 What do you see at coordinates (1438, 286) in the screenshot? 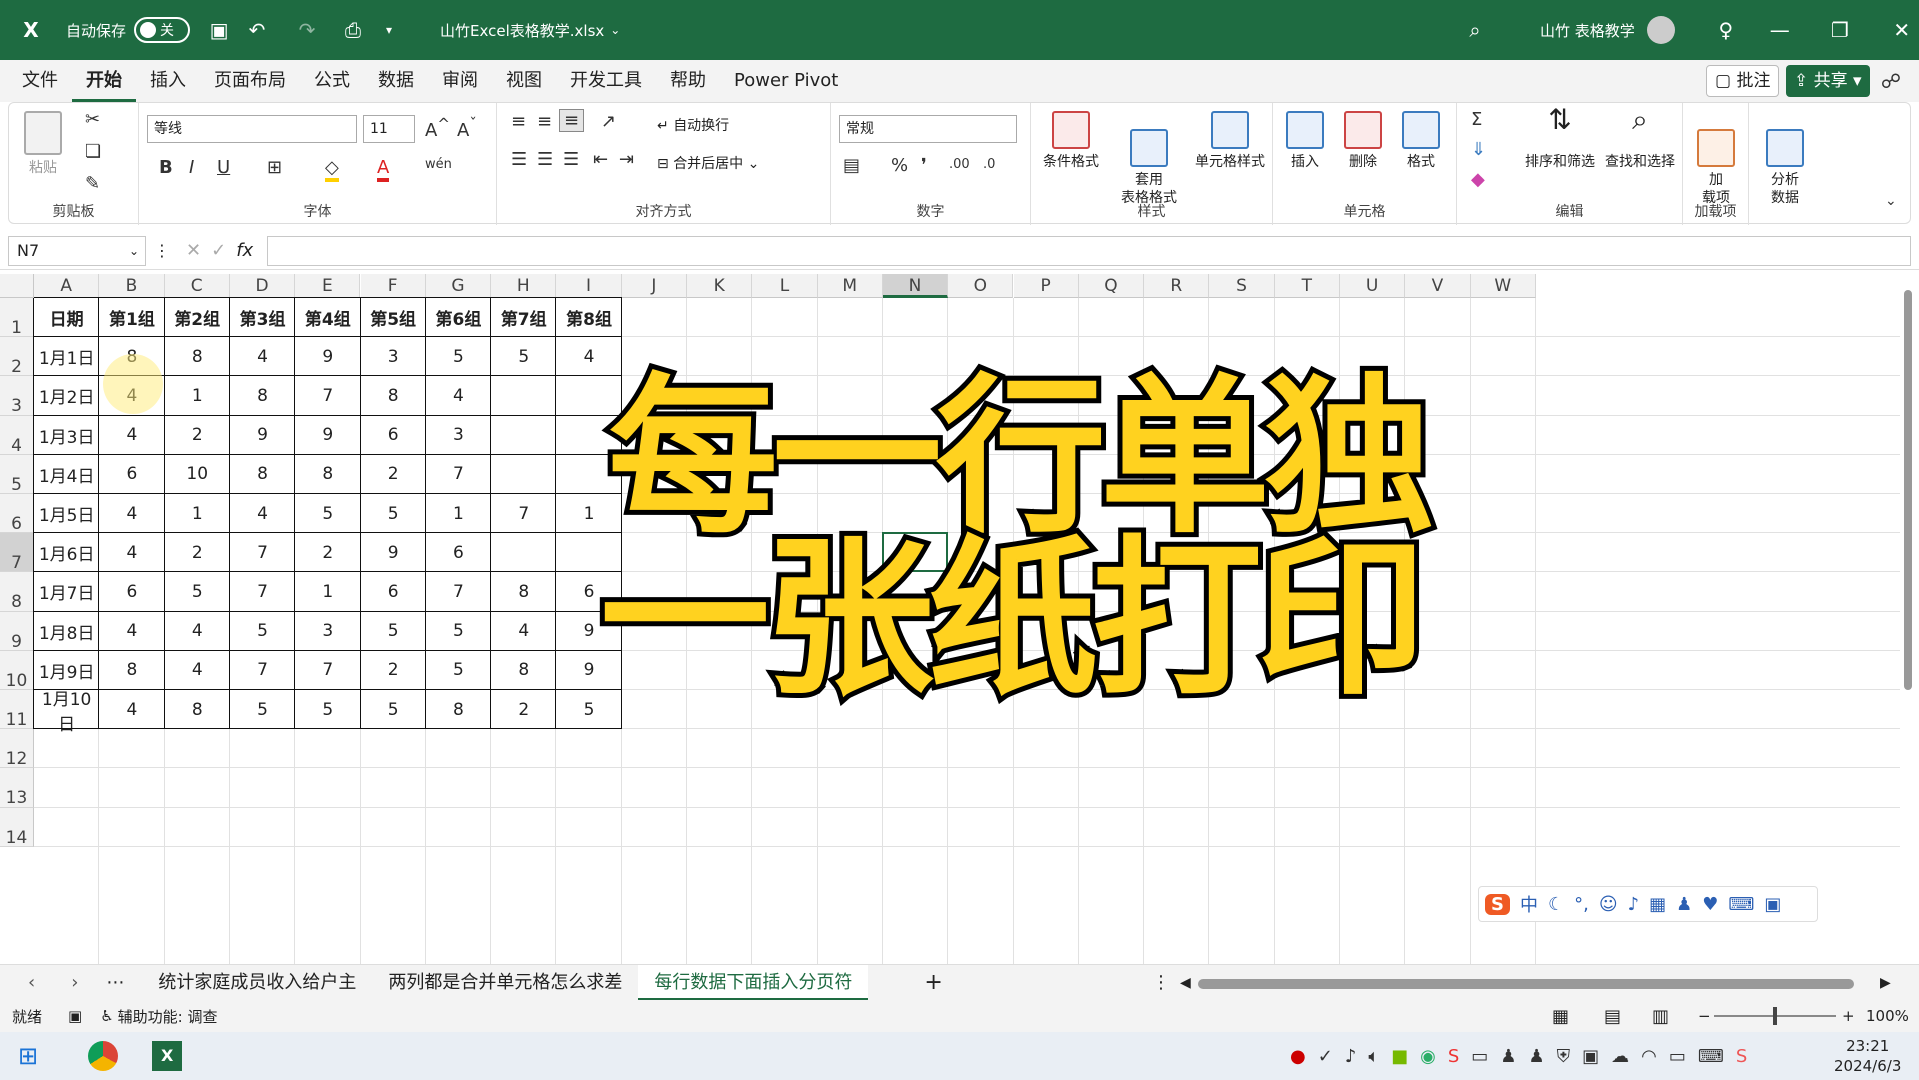
I see `column-header: V` at bounding box center [1438, 286].